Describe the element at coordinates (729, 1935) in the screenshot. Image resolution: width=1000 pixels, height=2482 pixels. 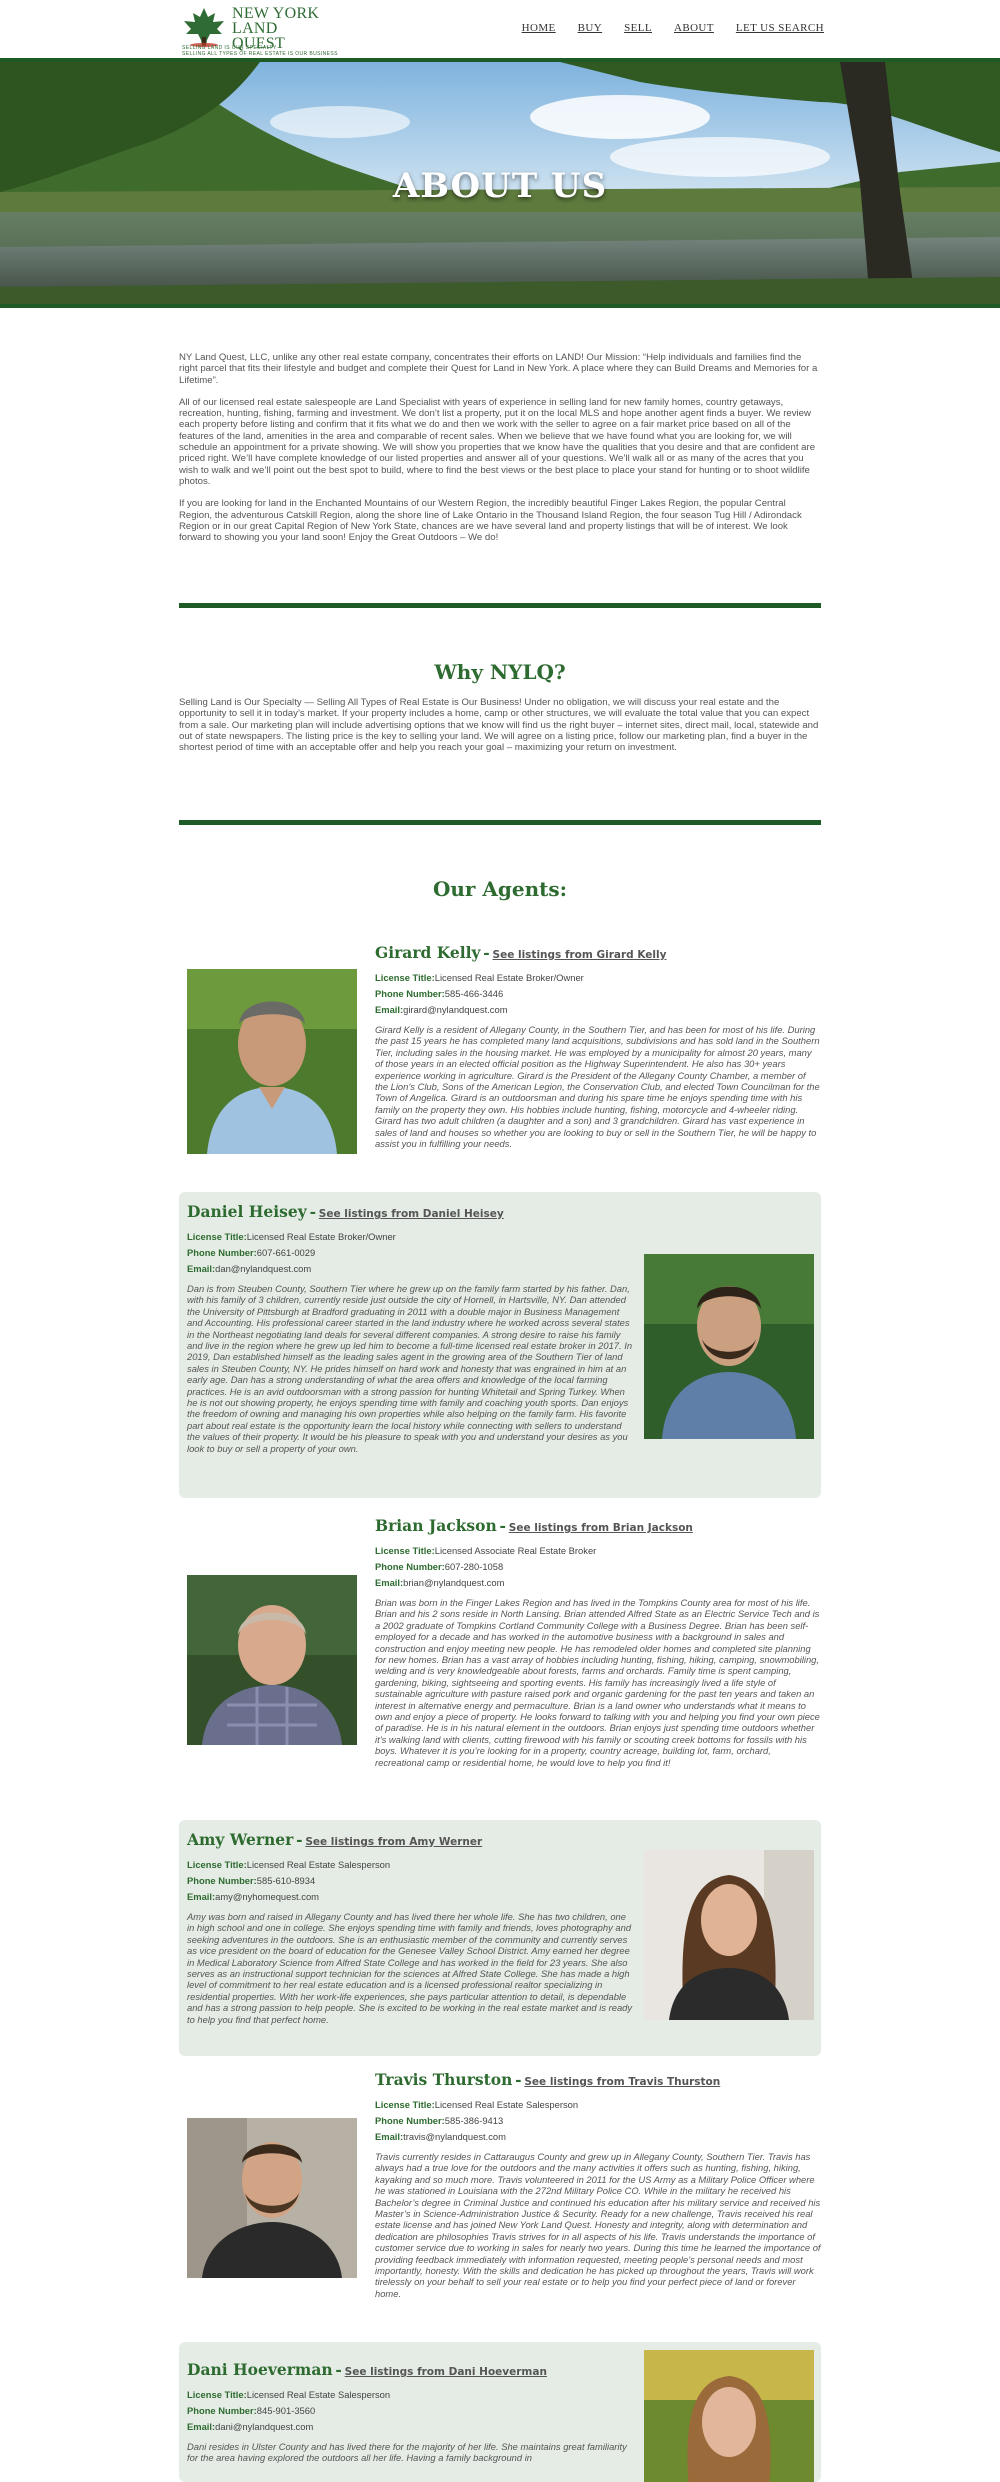
I see `agent-photo-amy-werner` at that location.